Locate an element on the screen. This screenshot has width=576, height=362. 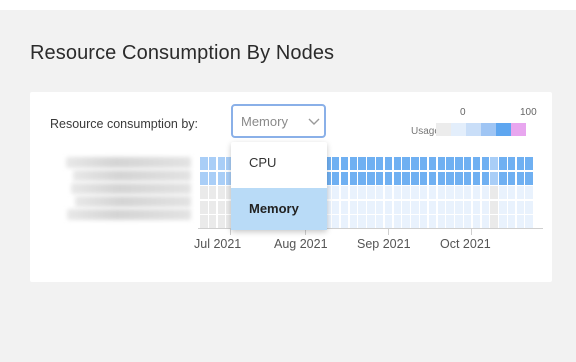
x-axis-label-aug: Aug 2021 is located at coordinates (301, 244).